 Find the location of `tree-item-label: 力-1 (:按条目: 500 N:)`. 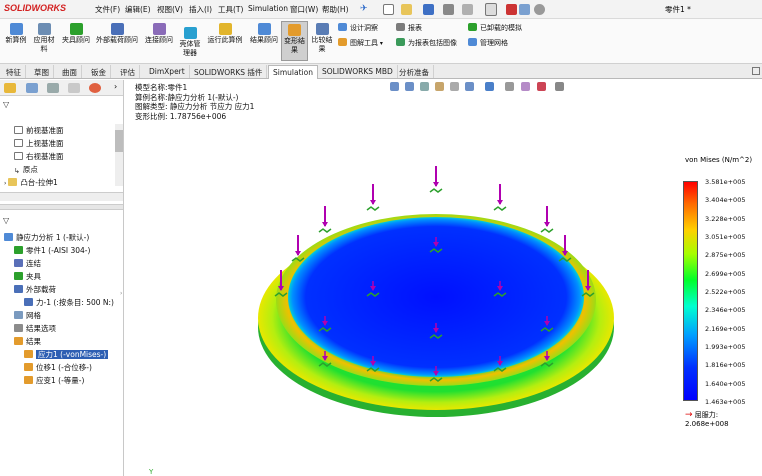

tree-item-label: 力-1 (:按条目: 500 N:) is located at coordinates (75, 302).